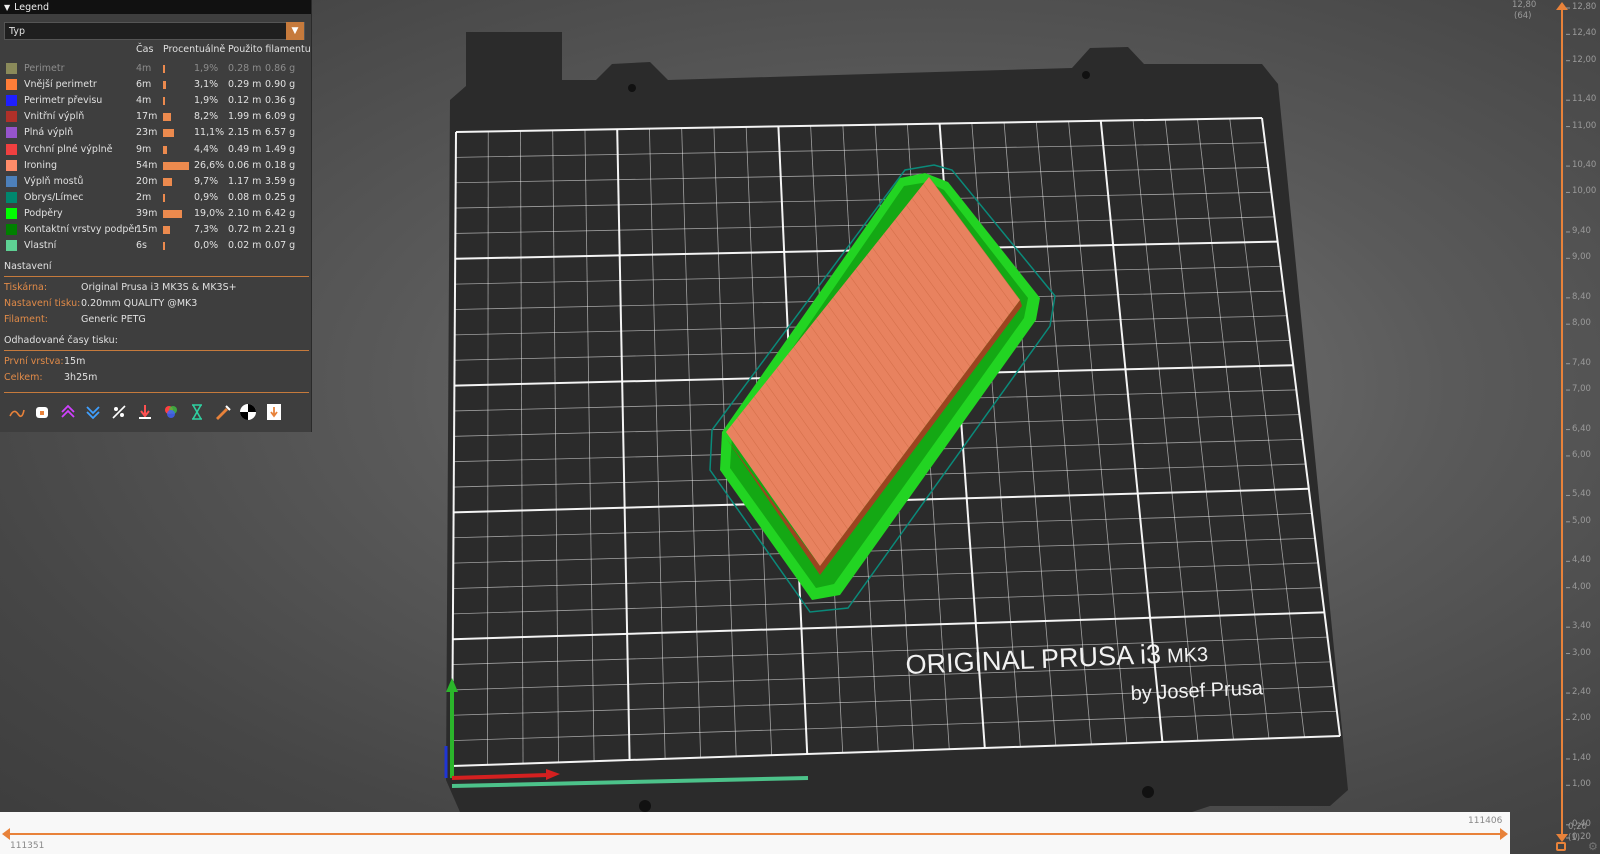  Describe the element at coordinates (156, 150) in the screenshot. I see `feature-row: Vrchní plné výplně 9m 4,4% 0.49 m 1.49 g` at that location.